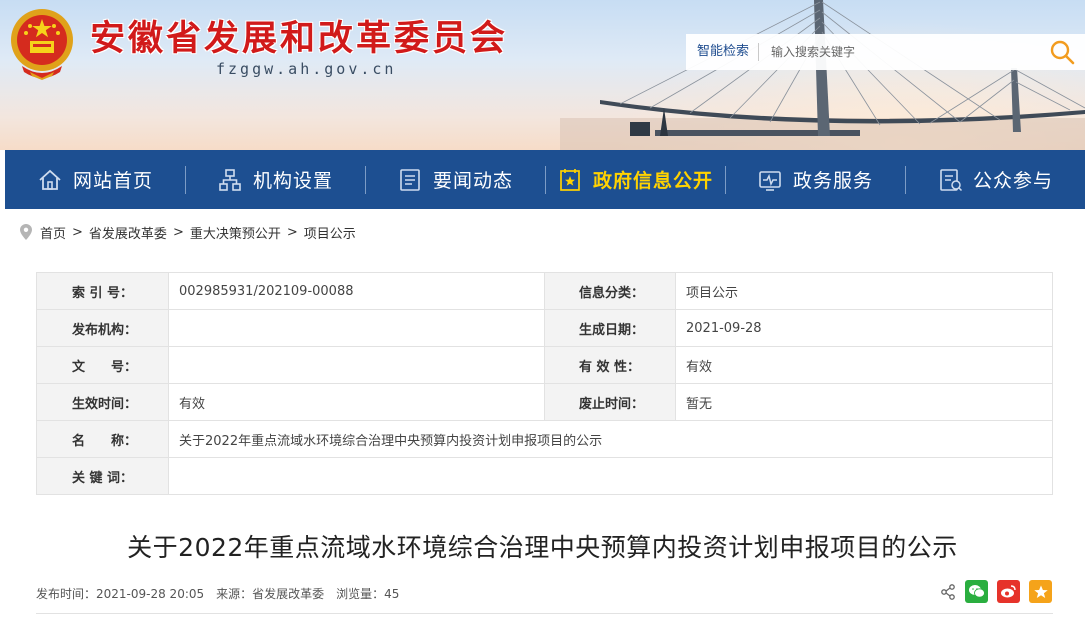  Describe the element at coordinates (864, 402) in the screenshot. I see `abolish-value: 暂无` at that location.